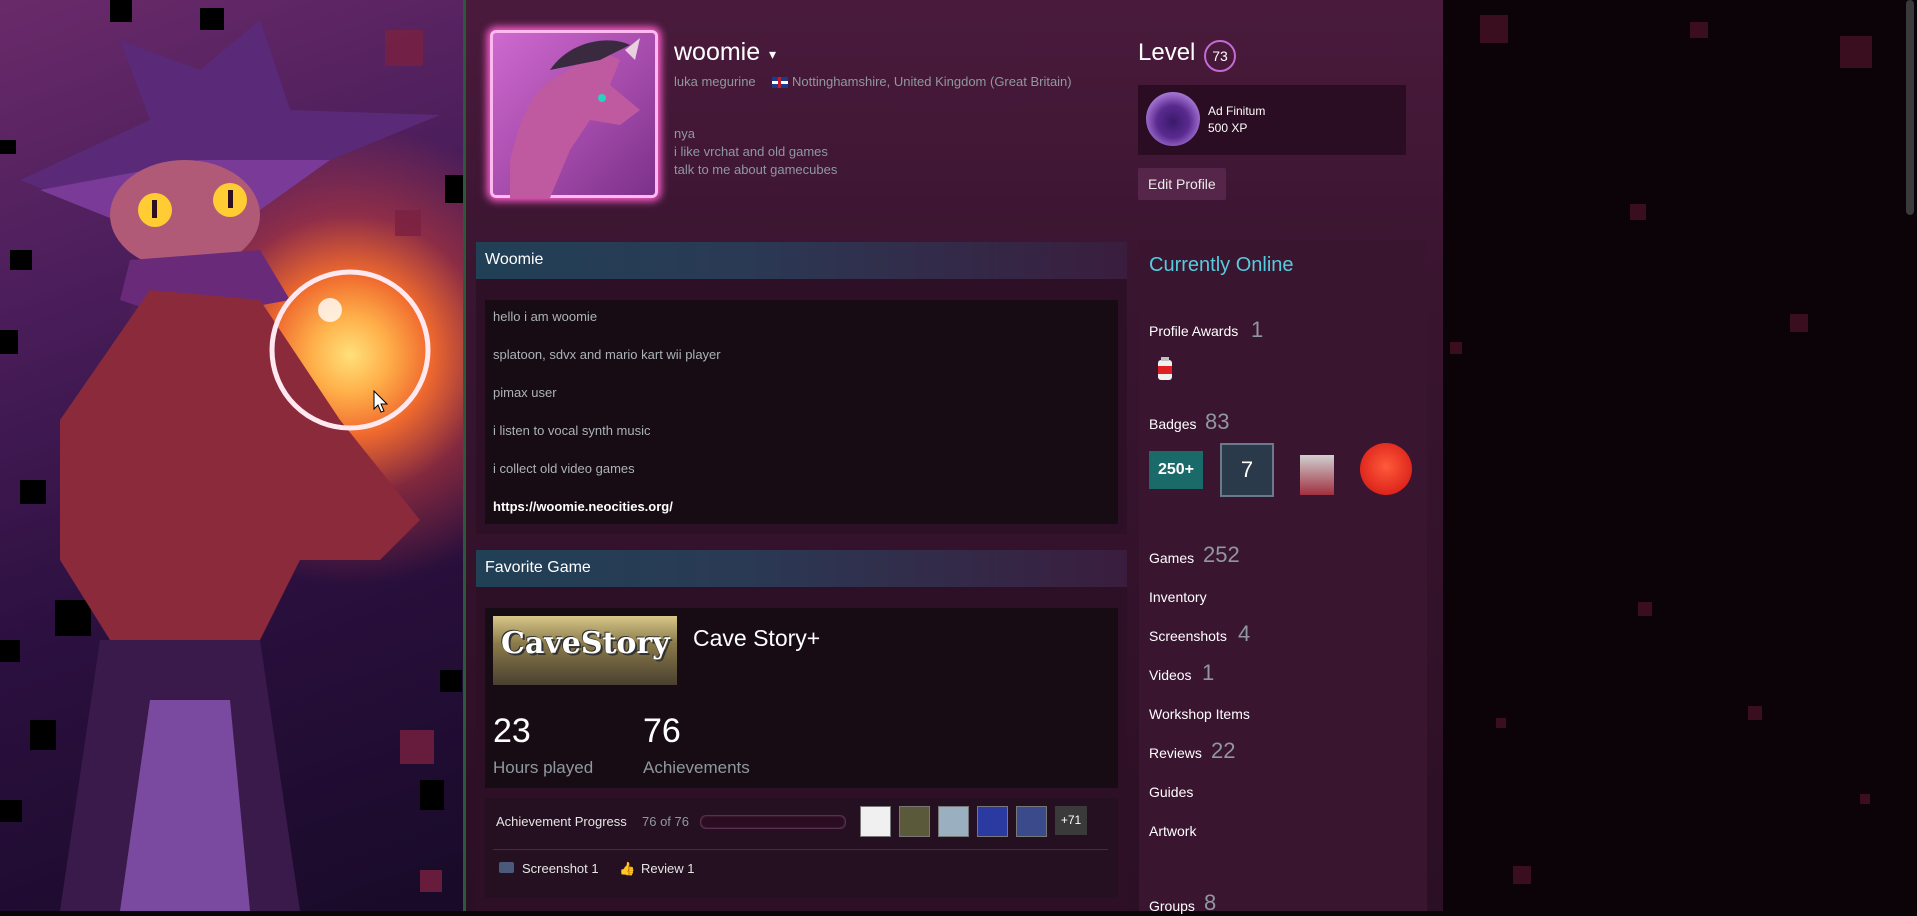  What do you see at coordinates (607, 354) in the screenshot?
I see `about-line: splatoon, sdvx and mario kart wii player` at bounding box center [607, 354].